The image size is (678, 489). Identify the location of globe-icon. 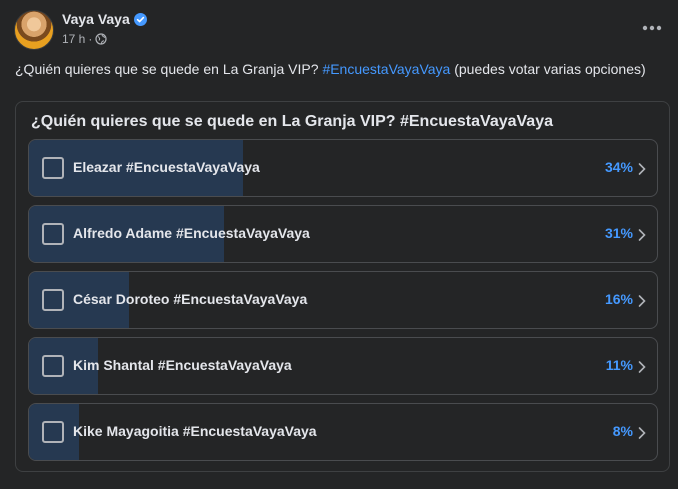
(101, 39).